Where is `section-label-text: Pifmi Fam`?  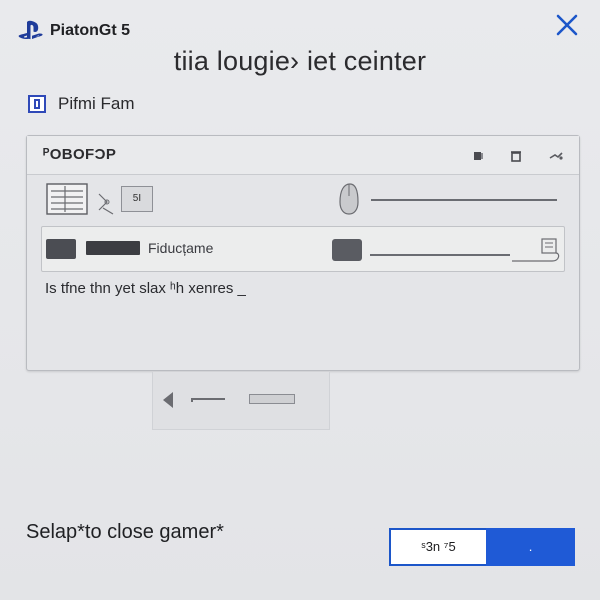 section-label-text: Pifmi Fam is located at coordinates (96, 103).